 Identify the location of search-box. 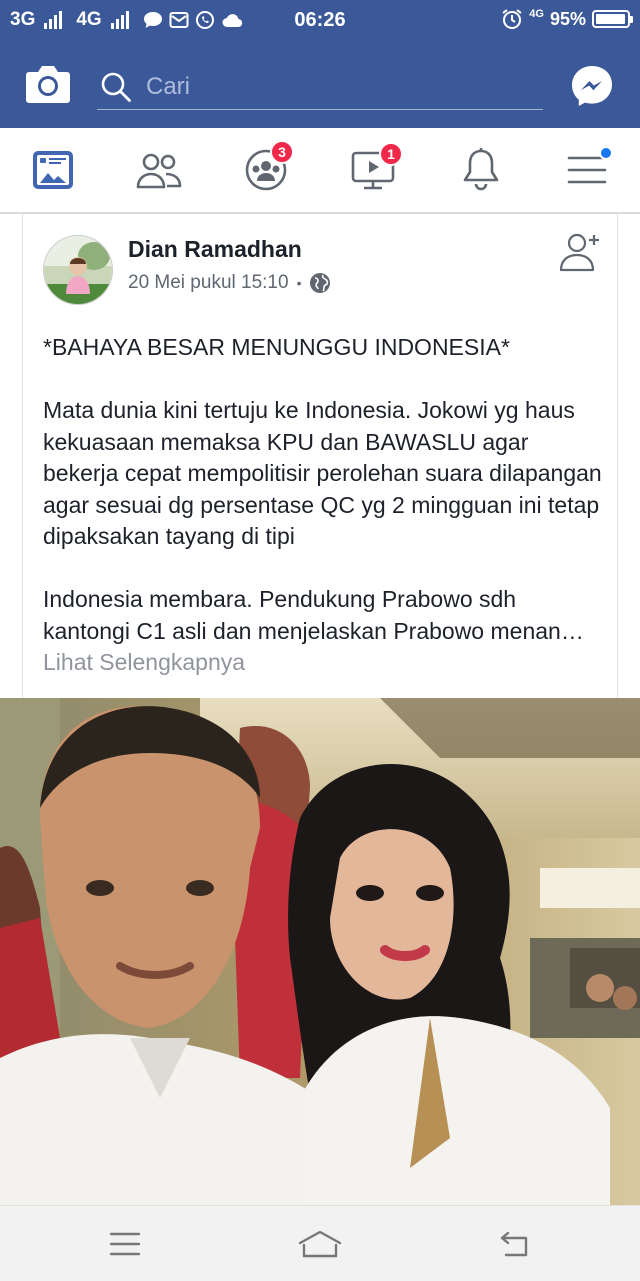
(320, 87).